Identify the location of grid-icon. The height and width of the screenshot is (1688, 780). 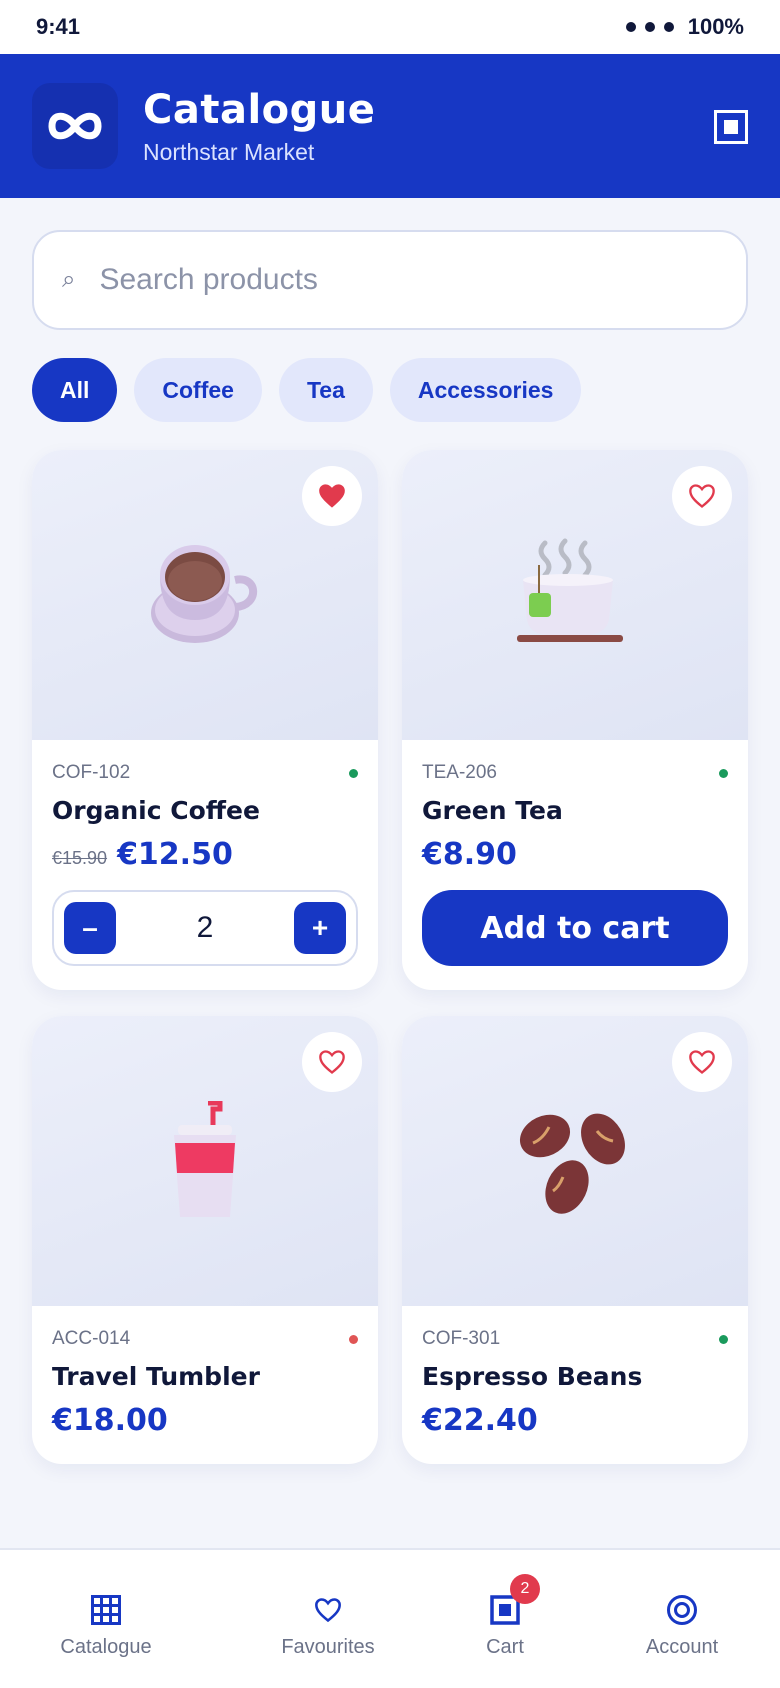
(106, 1610).